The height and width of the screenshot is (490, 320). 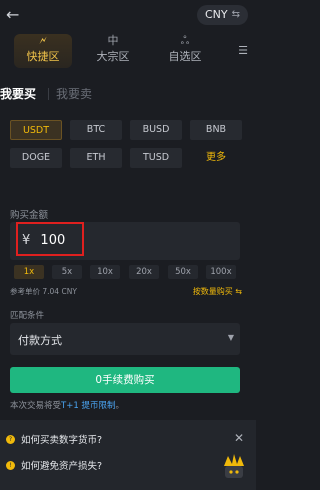 I want to click on multiplier-20x: 20x, so click(x=144, y=272).